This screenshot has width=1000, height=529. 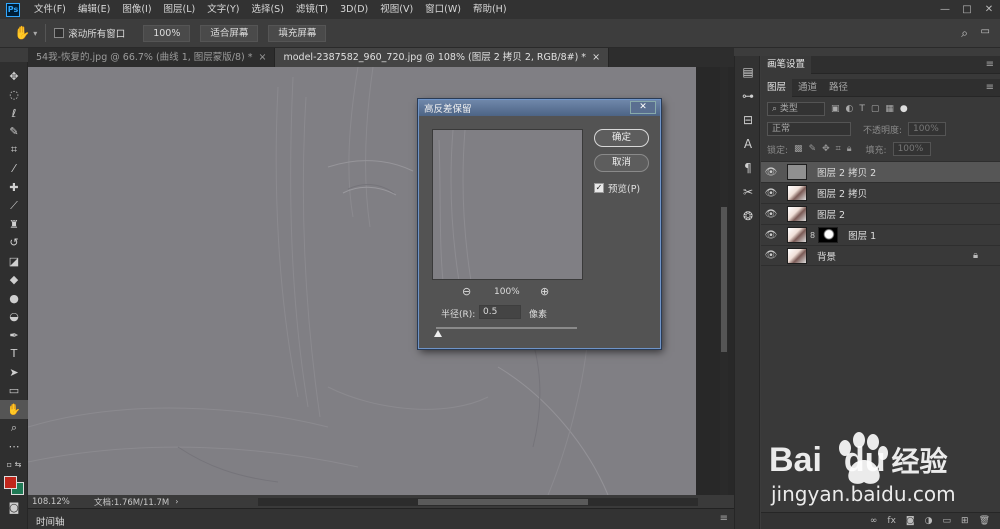 What do you see at coordinates (748, 120) in the screenshot?
I see `properties-icon: ⊟` at bounding box center [748, 120].